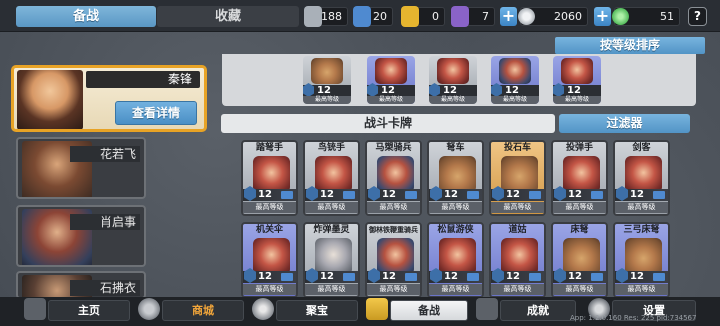 Image resolution: width=720 pixels, height=326 pixels. What do you see at coordinates (455, 148) in the screenshot?
I see `card-name: 弩车` at bounding box center [455, 148].